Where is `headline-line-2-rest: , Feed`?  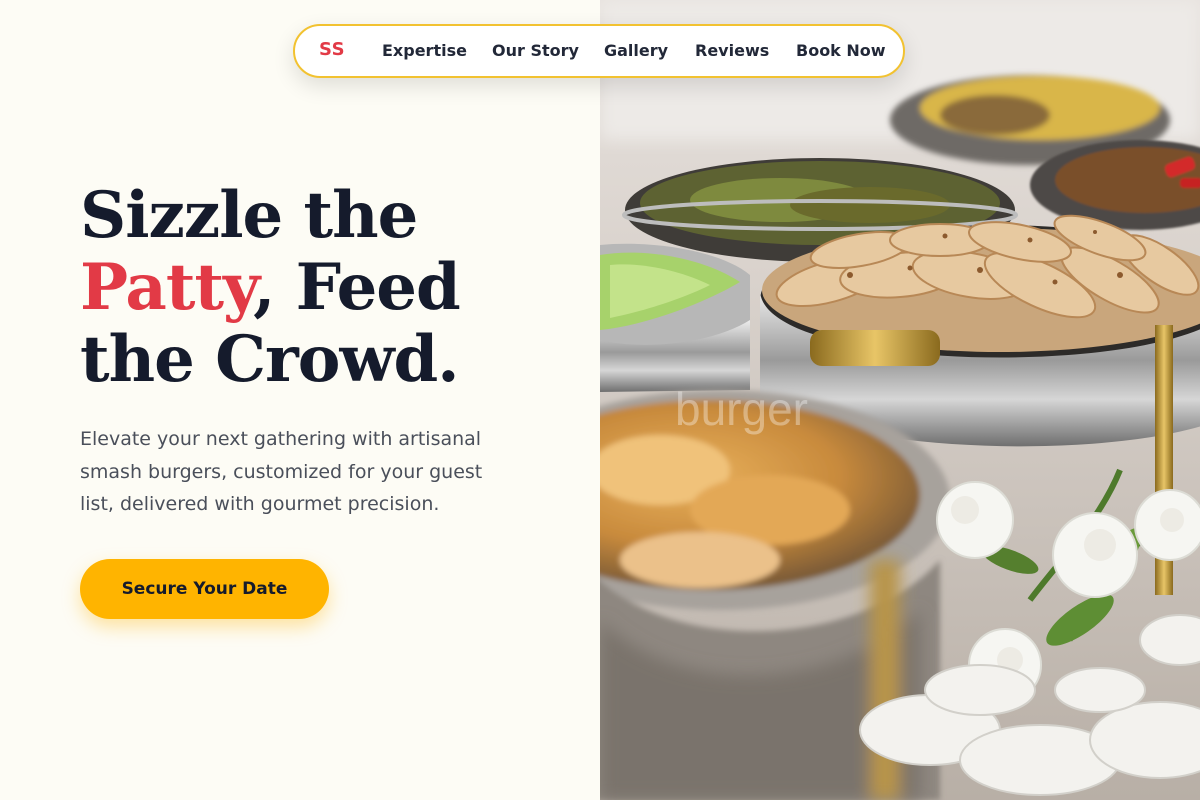 headline-line-2-rest: , Feed is located at coordinates (357, 287).